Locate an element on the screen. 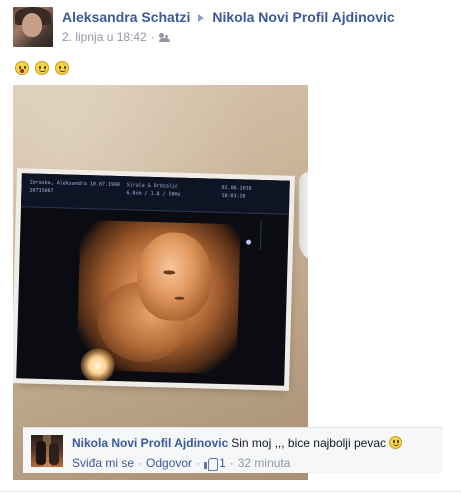  comment-actions: Sviđa mi se · Odgovor · 1 · 32 minuta is located at coordinates (181, 463).